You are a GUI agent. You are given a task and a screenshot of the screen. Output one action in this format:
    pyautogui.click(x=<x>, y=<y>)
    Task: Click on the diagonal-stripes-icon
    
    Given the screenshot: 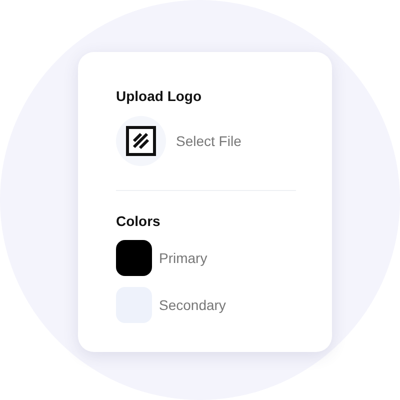 What is the action you would take?
    pyautogui.click(x=141, y=141)
    